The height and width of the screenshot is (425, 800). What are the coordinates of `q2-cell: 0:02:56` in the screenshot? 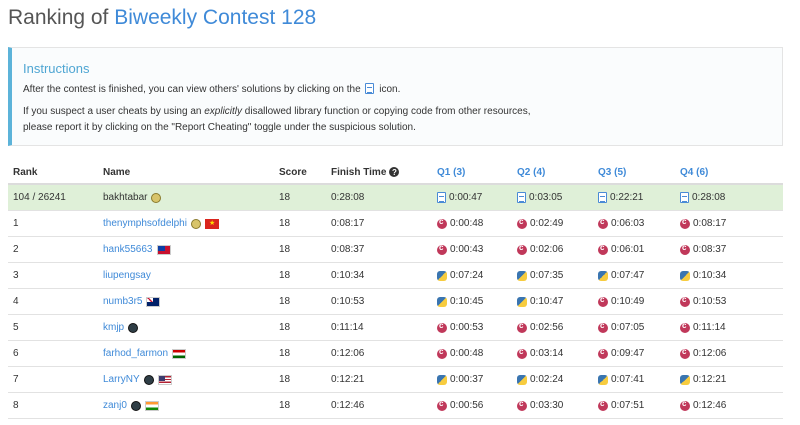 It's located at (540, 327).